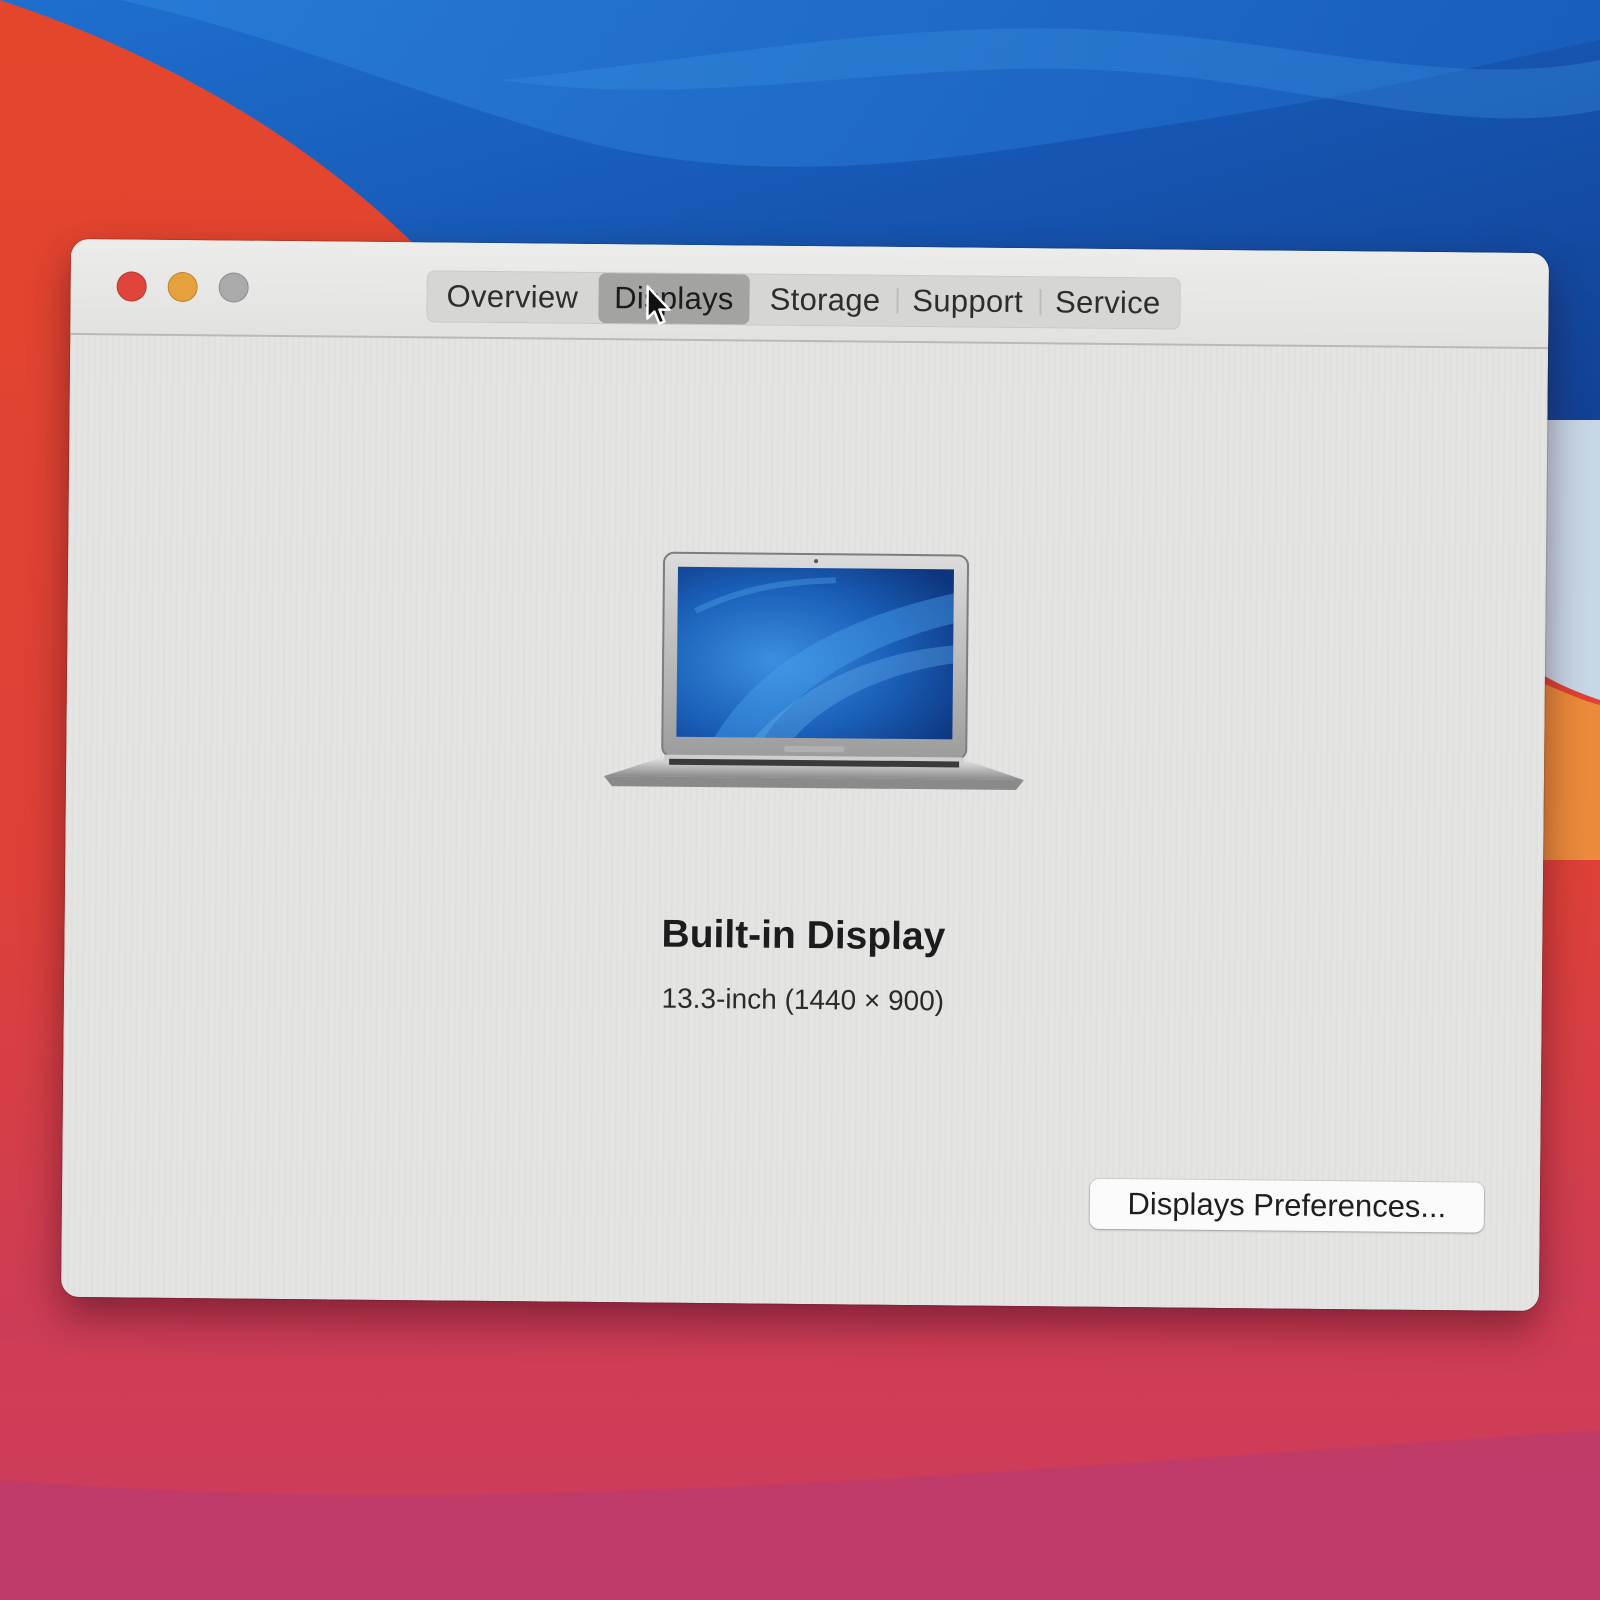 The image size is (1600, 1600). Describe the element at coordinates (233, 287) in the screenshot. I see `zoom-button` at that location.